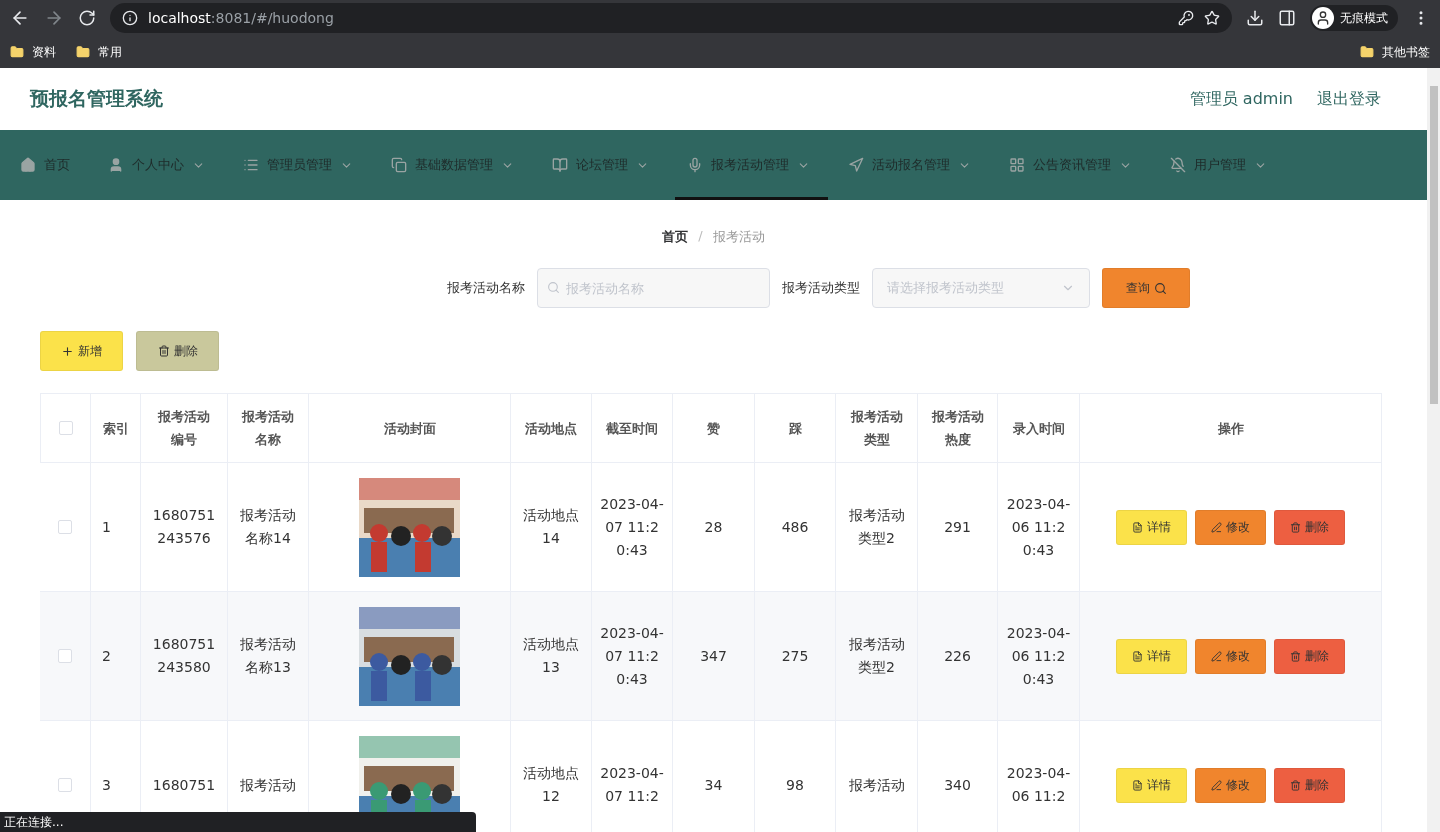 This screenshot has height=832, width=1440. Describe the element at coordinates (1146, 288) in the screenshot. I see `query-button: 查询` at that location.